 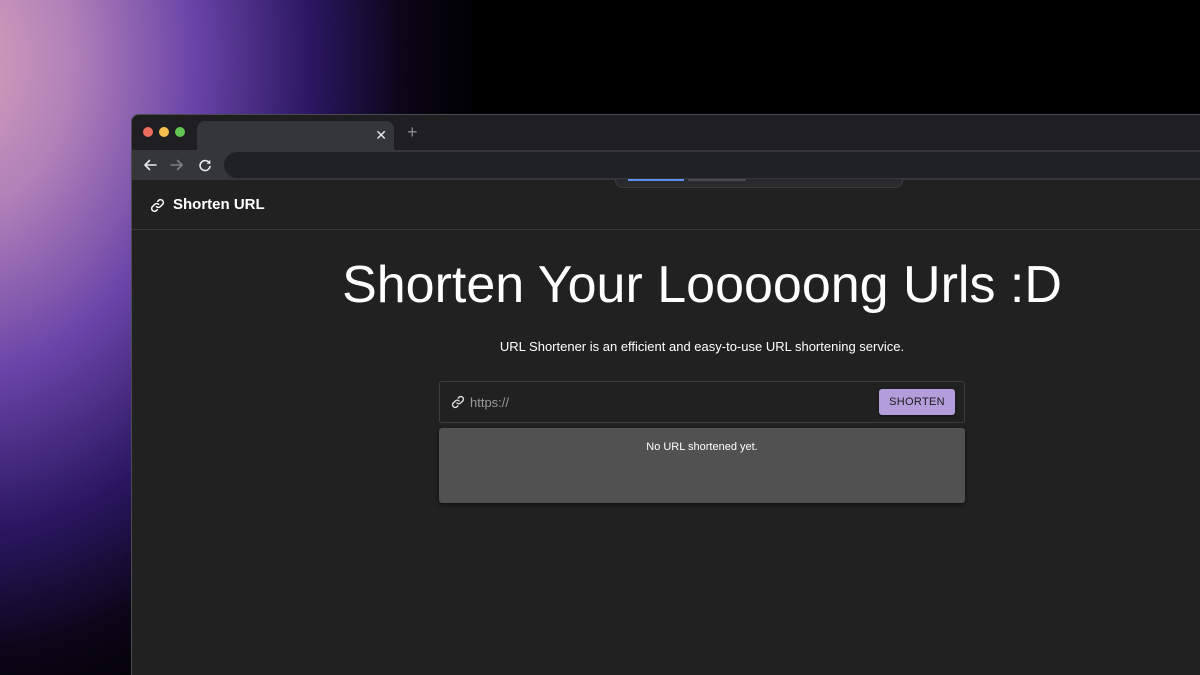 I want to click on tab-strip: ✕ +, so click(x=666, y=132).